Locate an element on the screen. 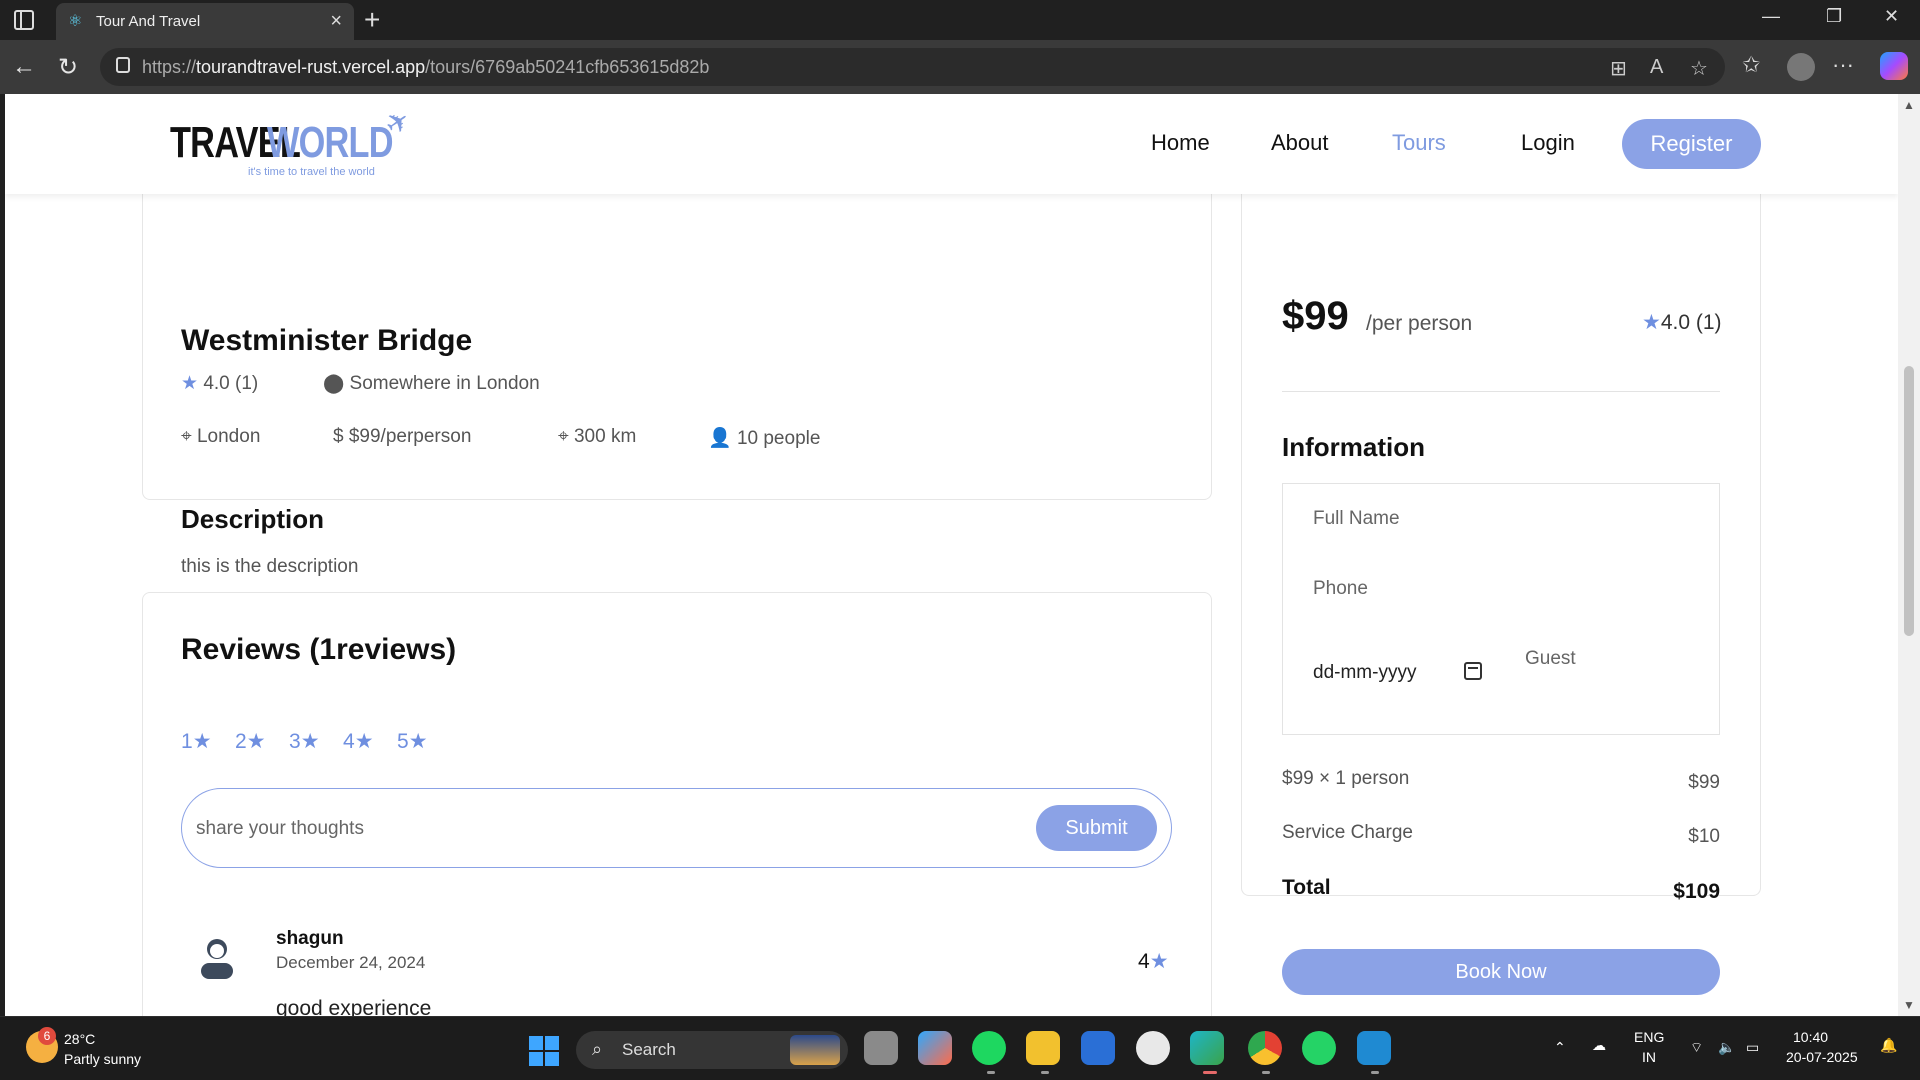 Image resolution: width=1920 pixels, height=1080 pixels. description-text: this is the description is located at coordinates (270, 566).